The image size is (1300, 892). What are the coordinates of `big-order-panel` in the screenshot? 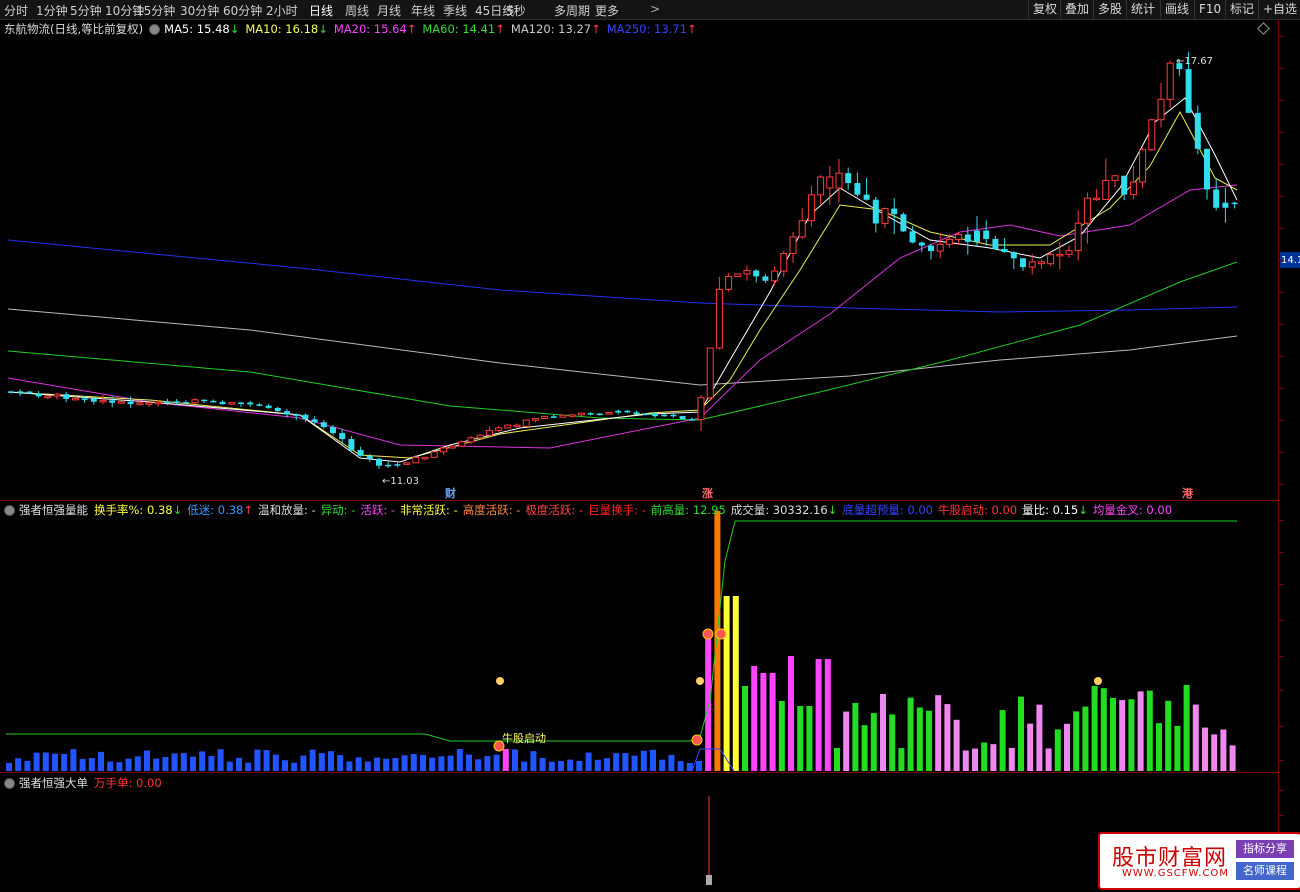 It's located at (639, 830).